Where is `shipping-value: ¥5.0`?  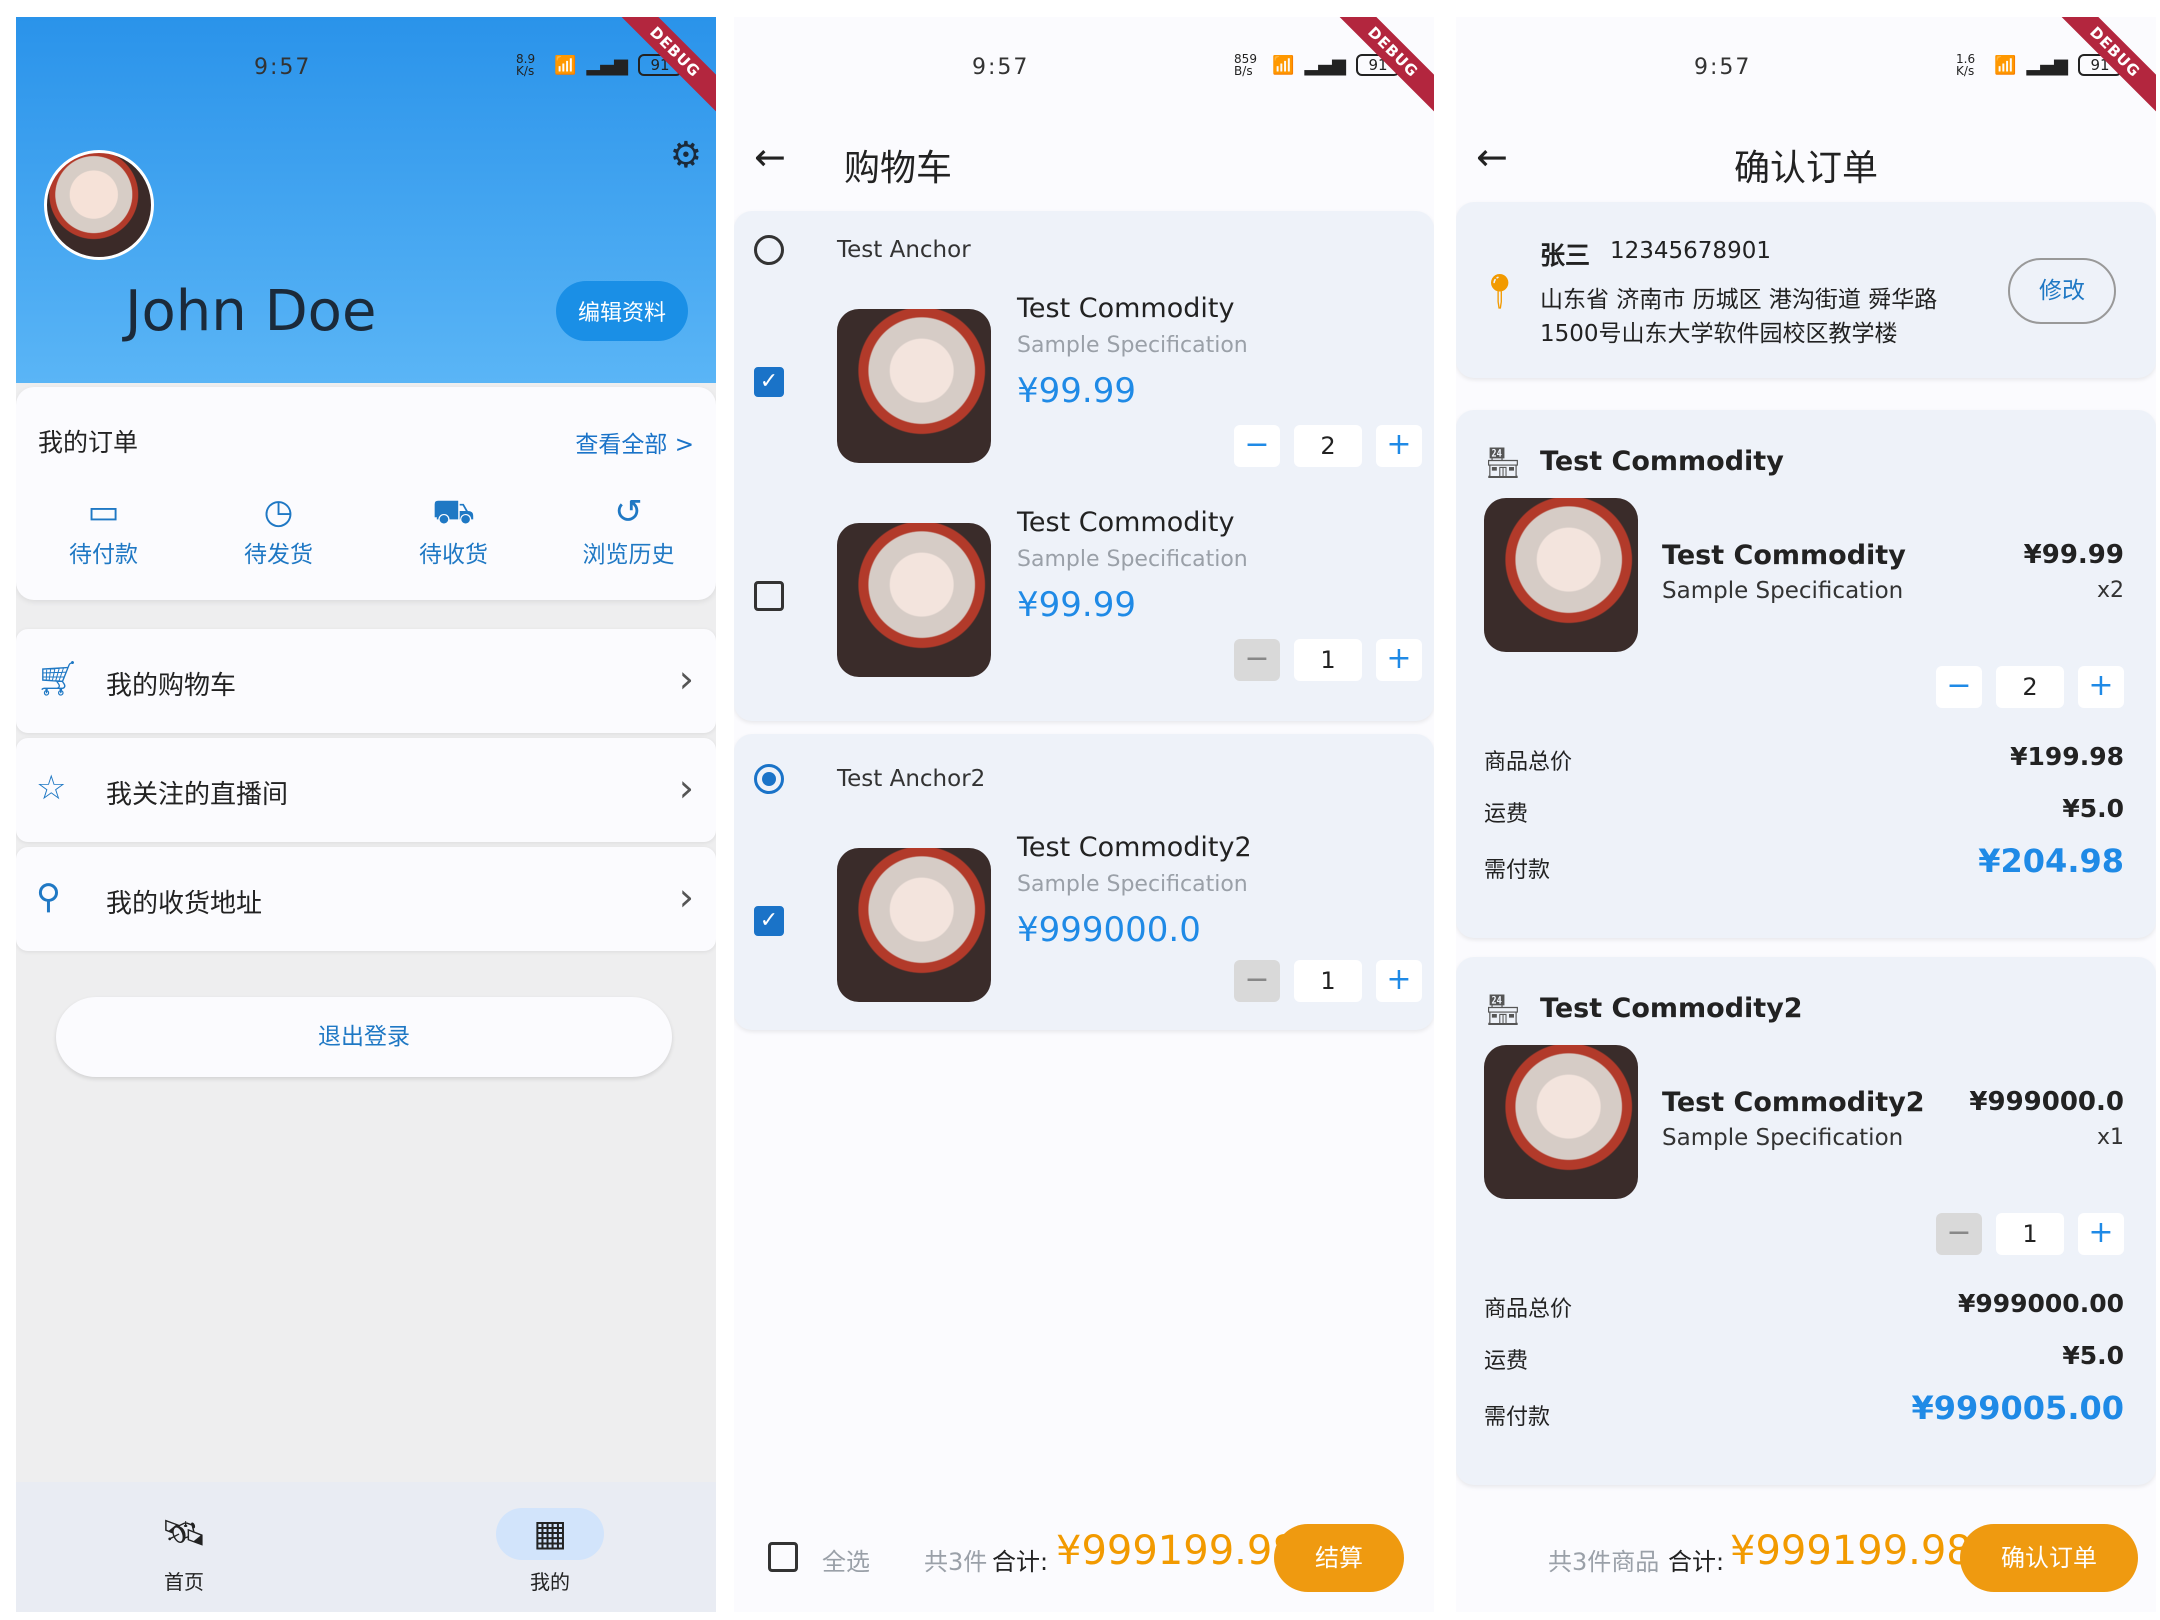
shipping-value: ¥5.0 is located at coordinates (2093, 808).